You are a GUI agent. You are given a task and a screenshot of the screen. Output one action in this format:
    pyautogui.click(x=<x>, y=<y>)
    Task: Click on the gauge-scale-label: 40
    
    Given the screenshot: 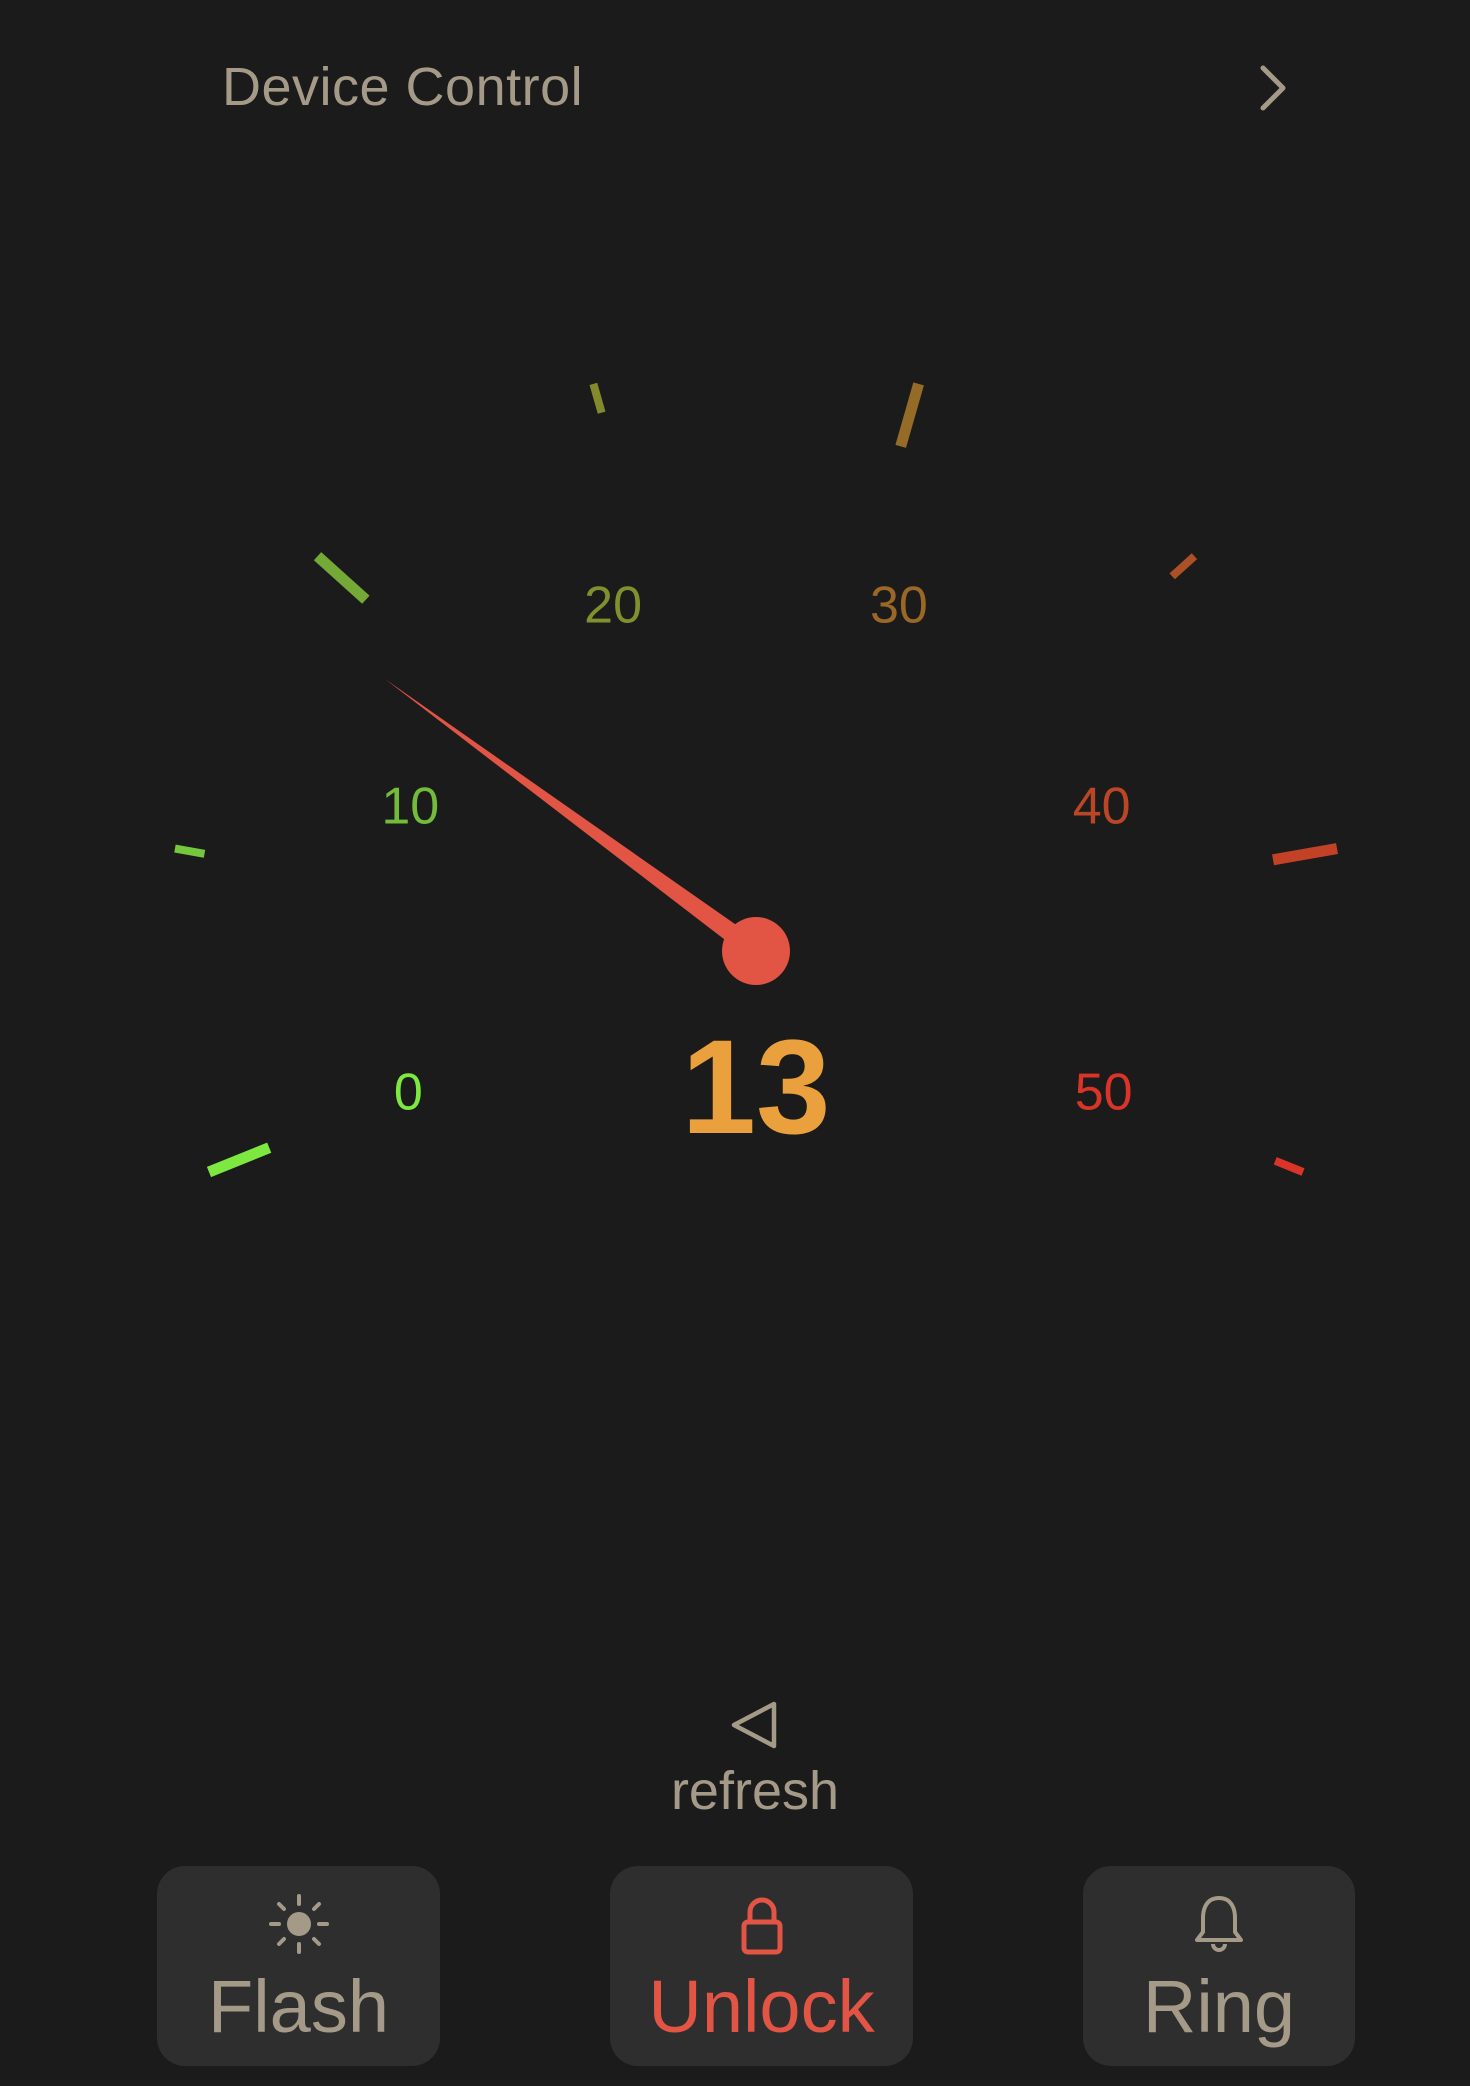 What is the action you would take?
    pyautogui.click(x=1102, y=807)
    